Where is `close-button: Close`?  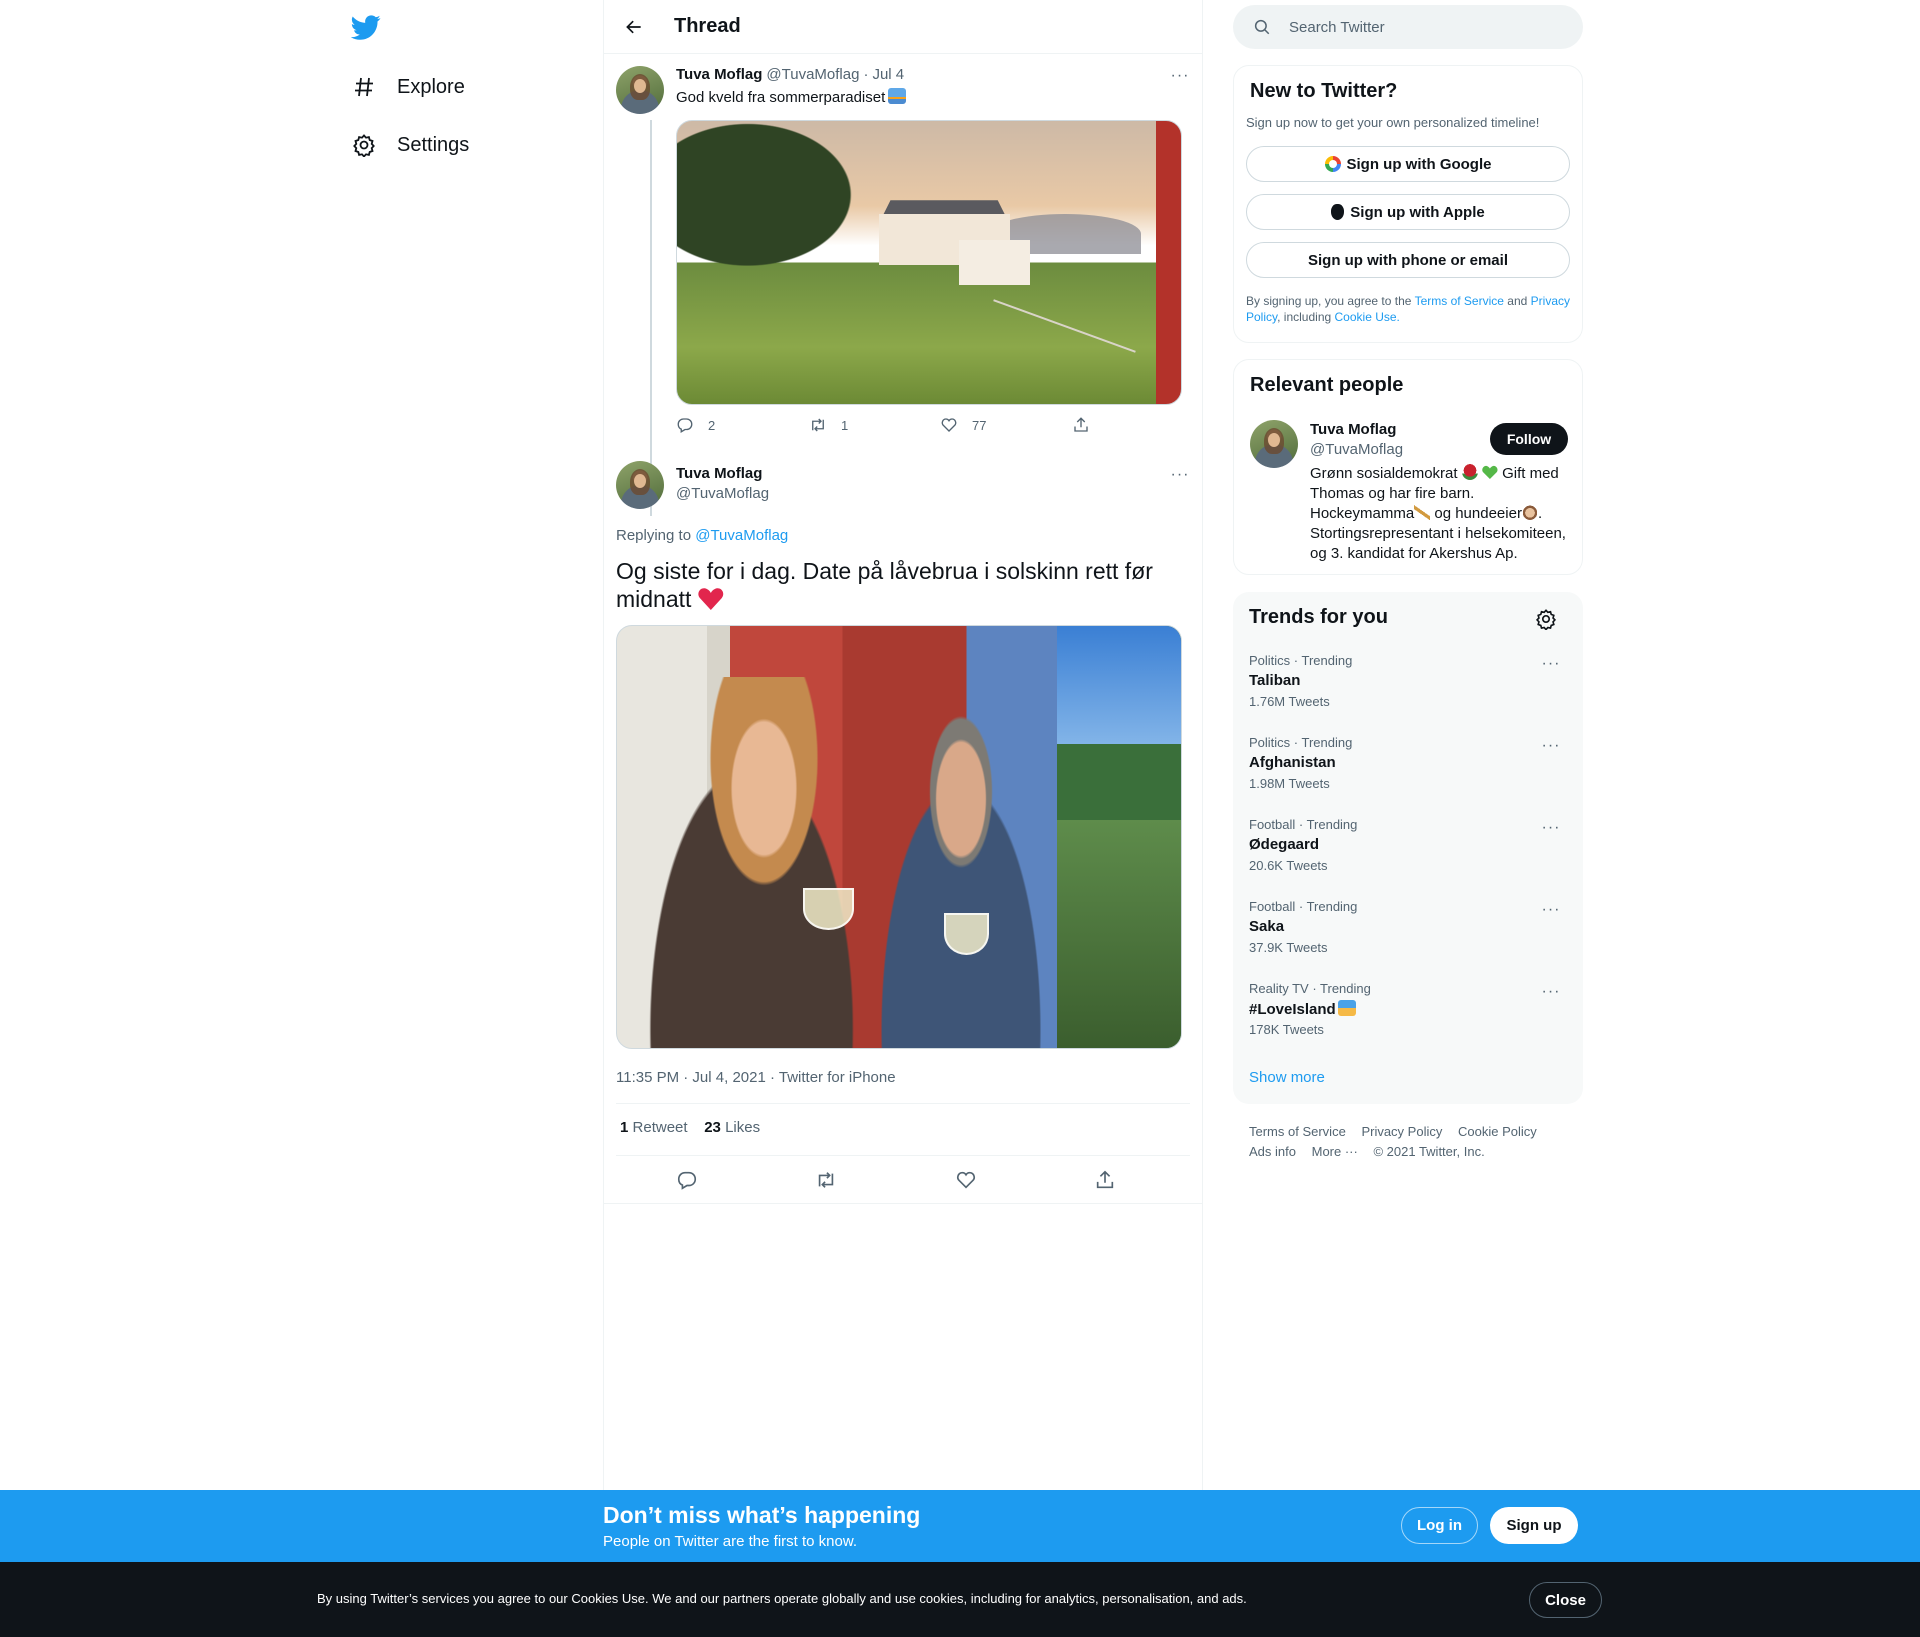
close-button: Close is located at coordinates (1565, 1600).